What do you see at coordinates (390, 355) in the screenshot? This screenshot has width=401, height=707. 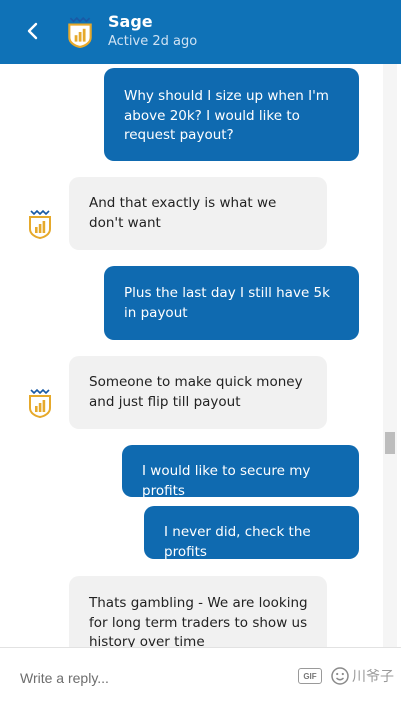 I see `scrollbar-track` at bounding box center [390, 355].